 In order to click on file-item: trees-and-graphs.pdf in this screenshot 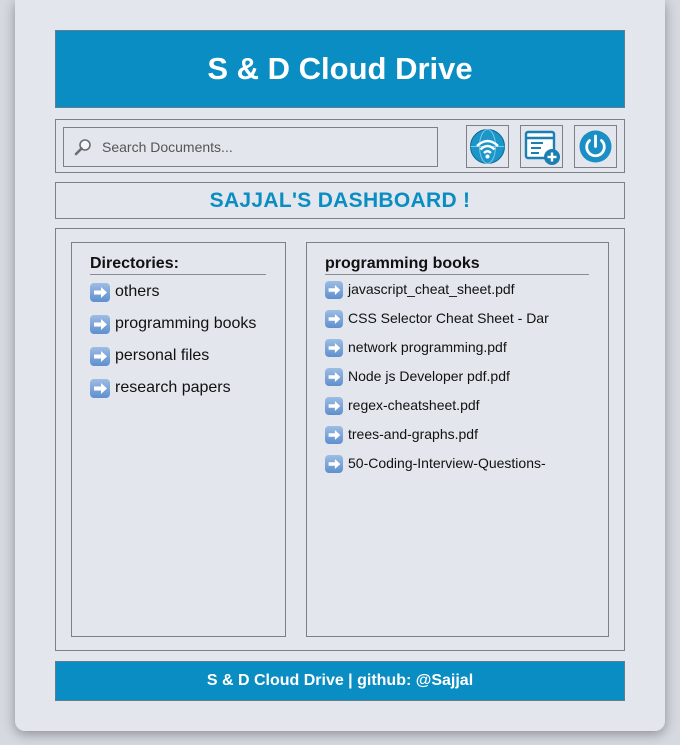, I will do `click(437, 440)`.